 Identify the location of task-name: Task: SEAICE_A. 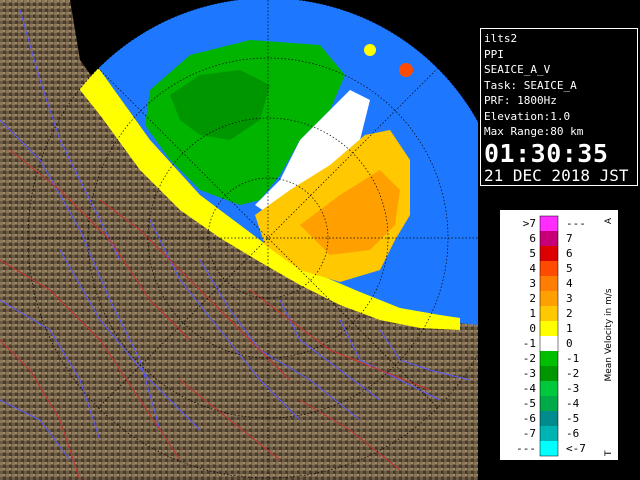
(530, 85).